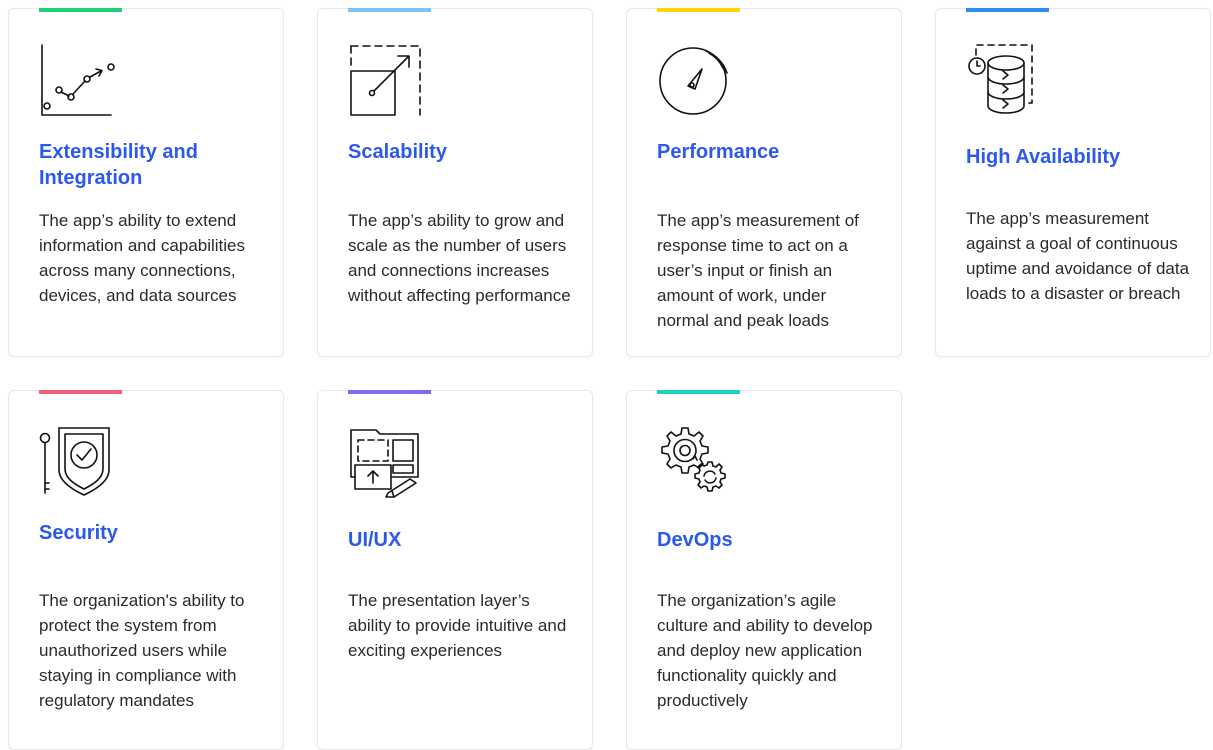 The width and height of the screenshot is (1213, 750). What do you see at coordinates (375, 540) in the screenshot?
I see `card-title: UI/UX` at bounding box center [375, 540].